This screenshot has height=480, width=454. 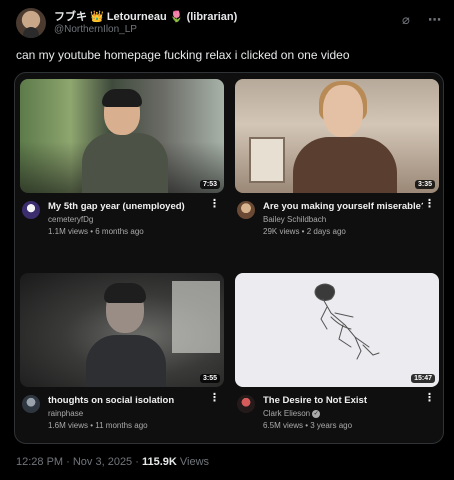 I want to click on crown-emoji-icon: 👑, so click(x=97, y=17).